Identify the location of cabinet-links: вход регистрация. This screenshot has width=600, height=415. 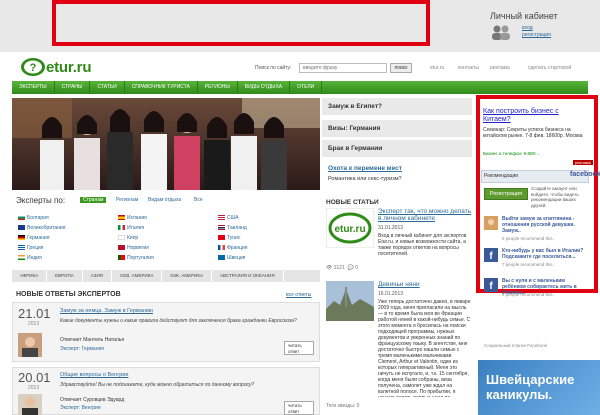
(536, 32).